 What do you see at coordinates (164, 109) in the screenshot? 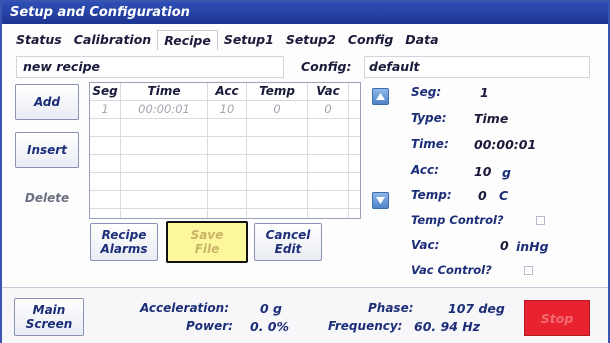
I see `table-cell-time: 00:00:01` at bounding box center [164, 109].